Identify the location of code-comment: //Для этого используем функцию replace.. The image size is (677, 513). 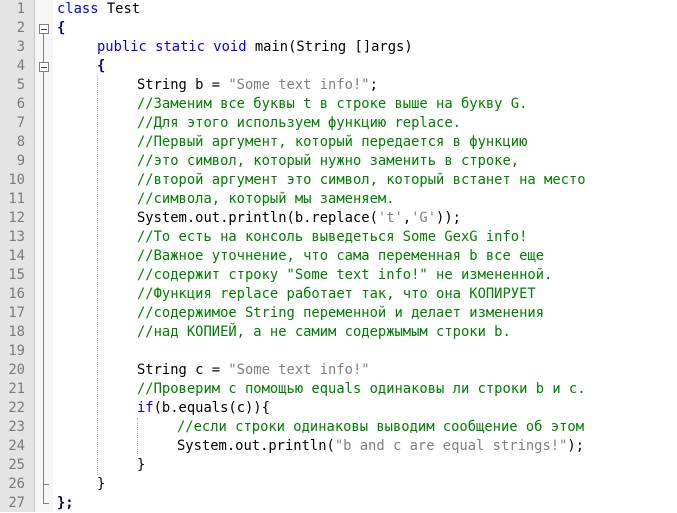
(299, 123).